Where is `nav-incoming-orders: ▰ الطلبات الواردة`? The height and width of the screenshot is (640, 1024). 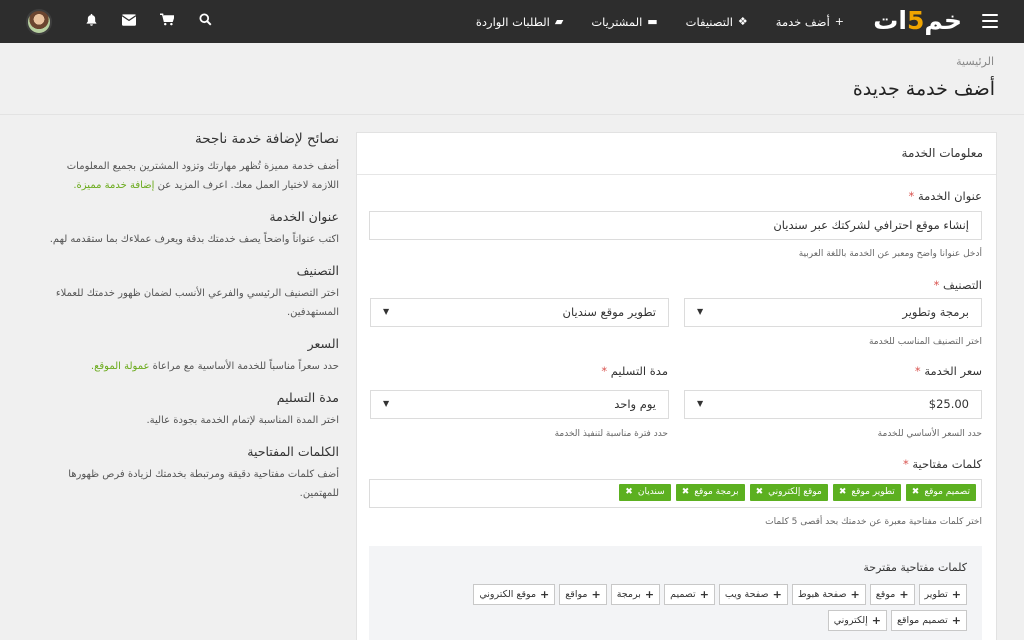 nav-incoming-orders: ▰ الطلبات الواردة is located at coordinates (519, 22).